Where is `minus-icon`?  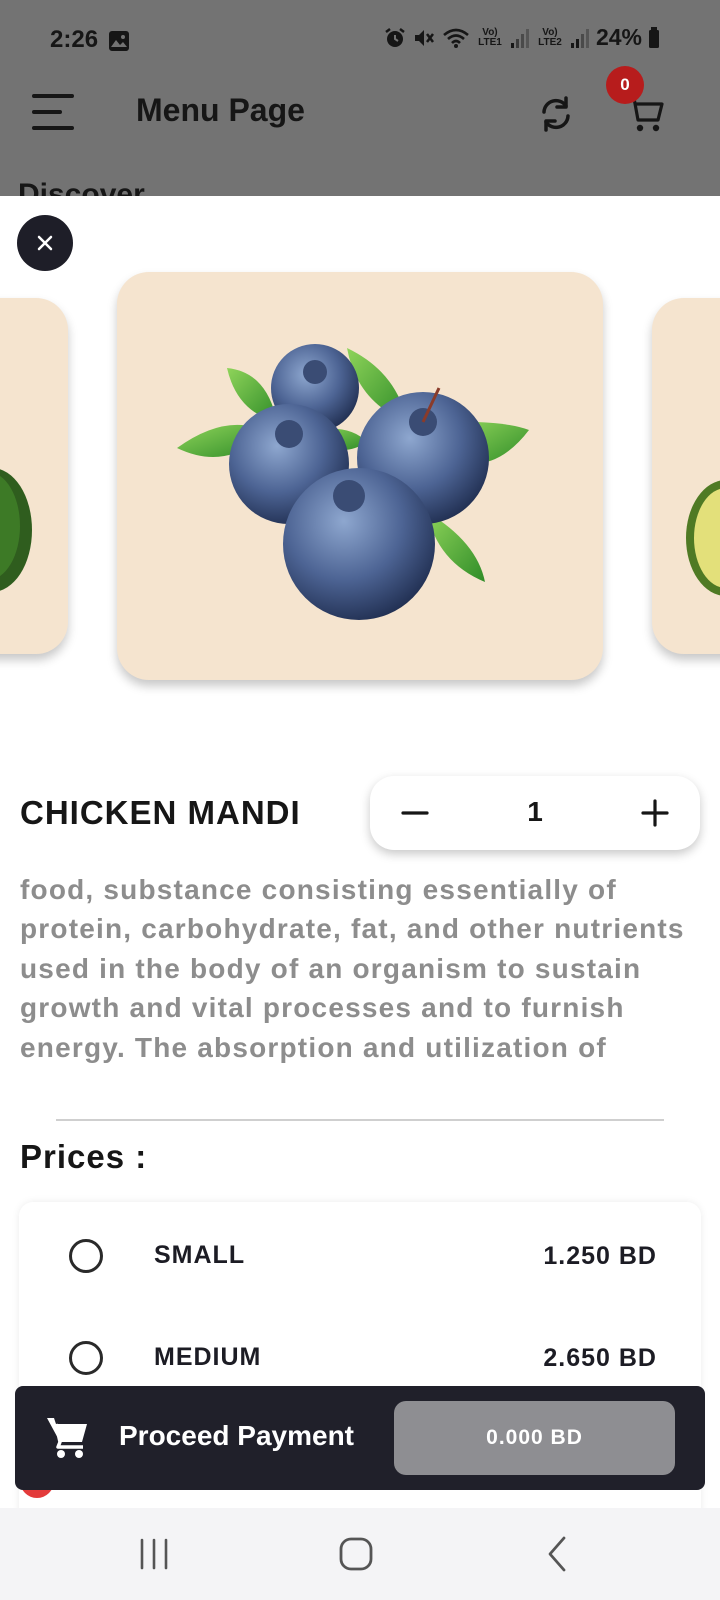
minus-icon is located at coordinates (415, 813).